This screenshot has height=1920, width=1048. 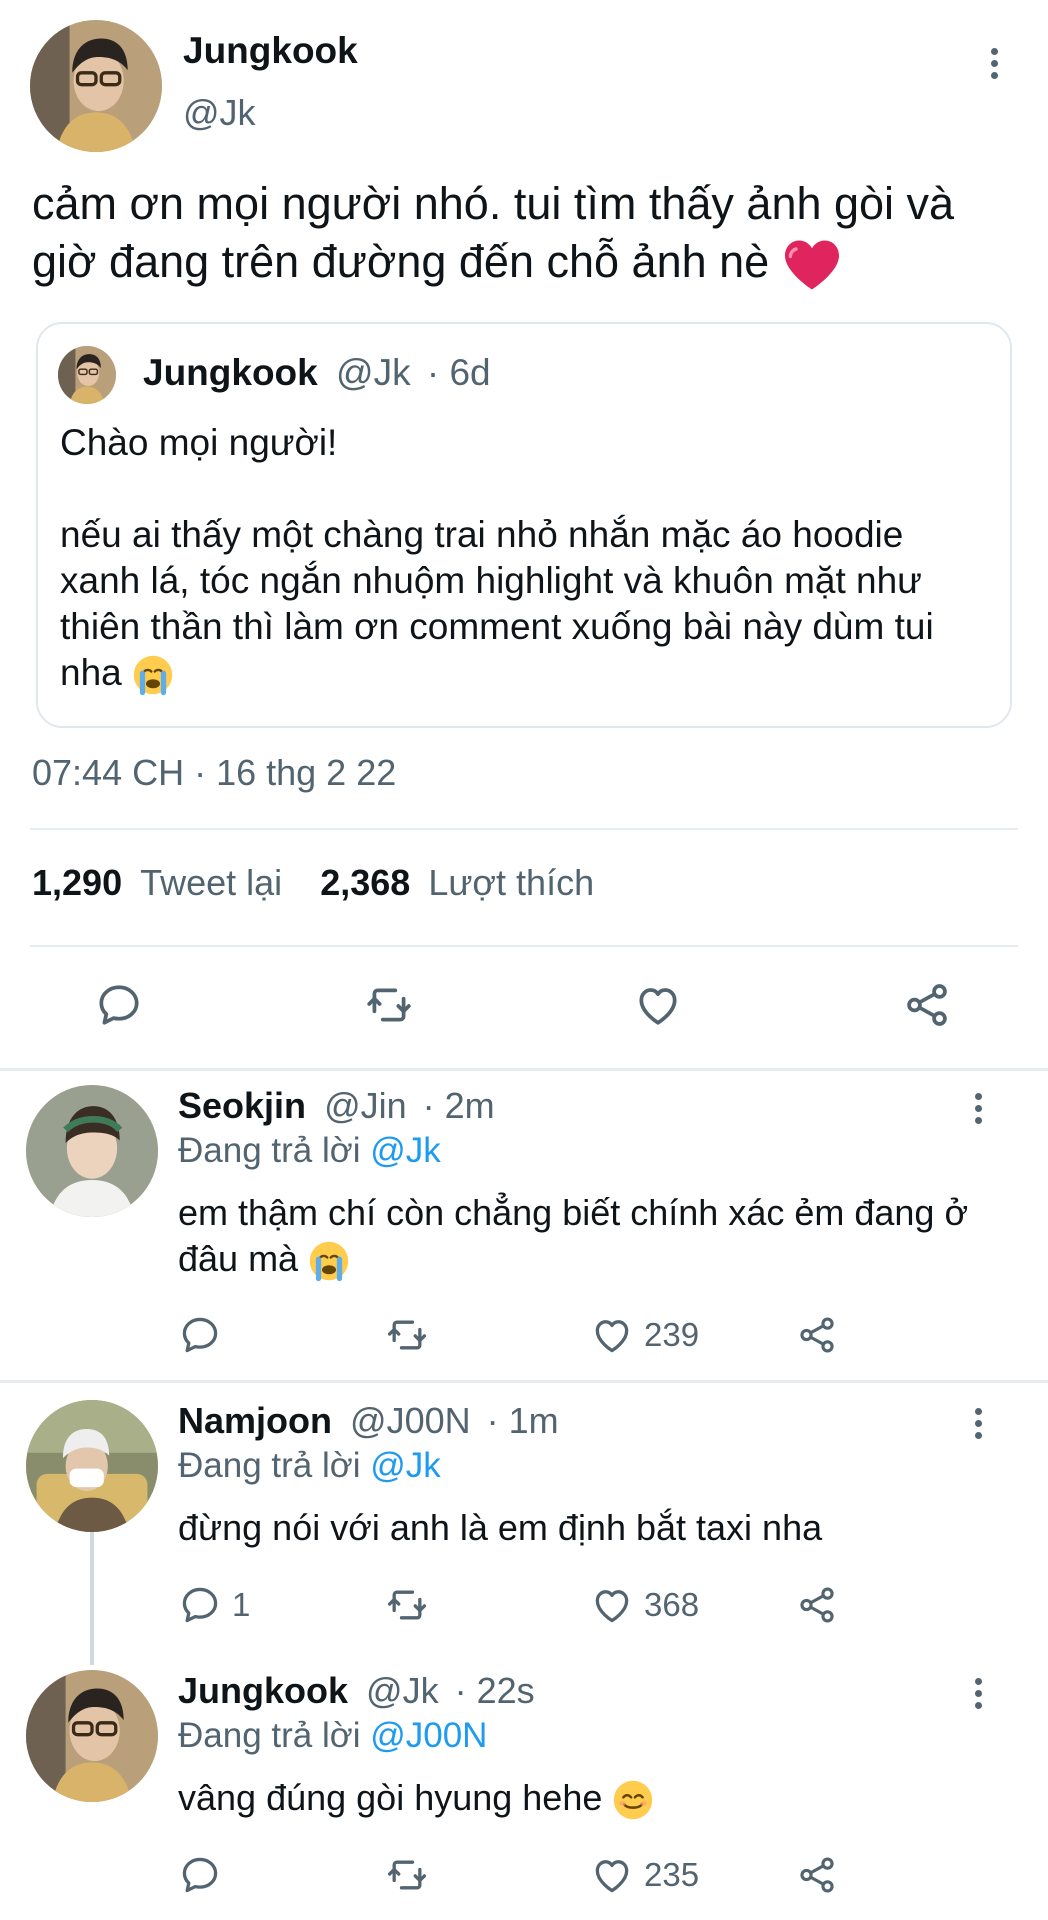 What do you see at coordinates (313, 883) in the screenshot?
I see `tweet-stats: 1,290 Tweet lại 2,368 Lượt thích` at bounding box center [313, 883].